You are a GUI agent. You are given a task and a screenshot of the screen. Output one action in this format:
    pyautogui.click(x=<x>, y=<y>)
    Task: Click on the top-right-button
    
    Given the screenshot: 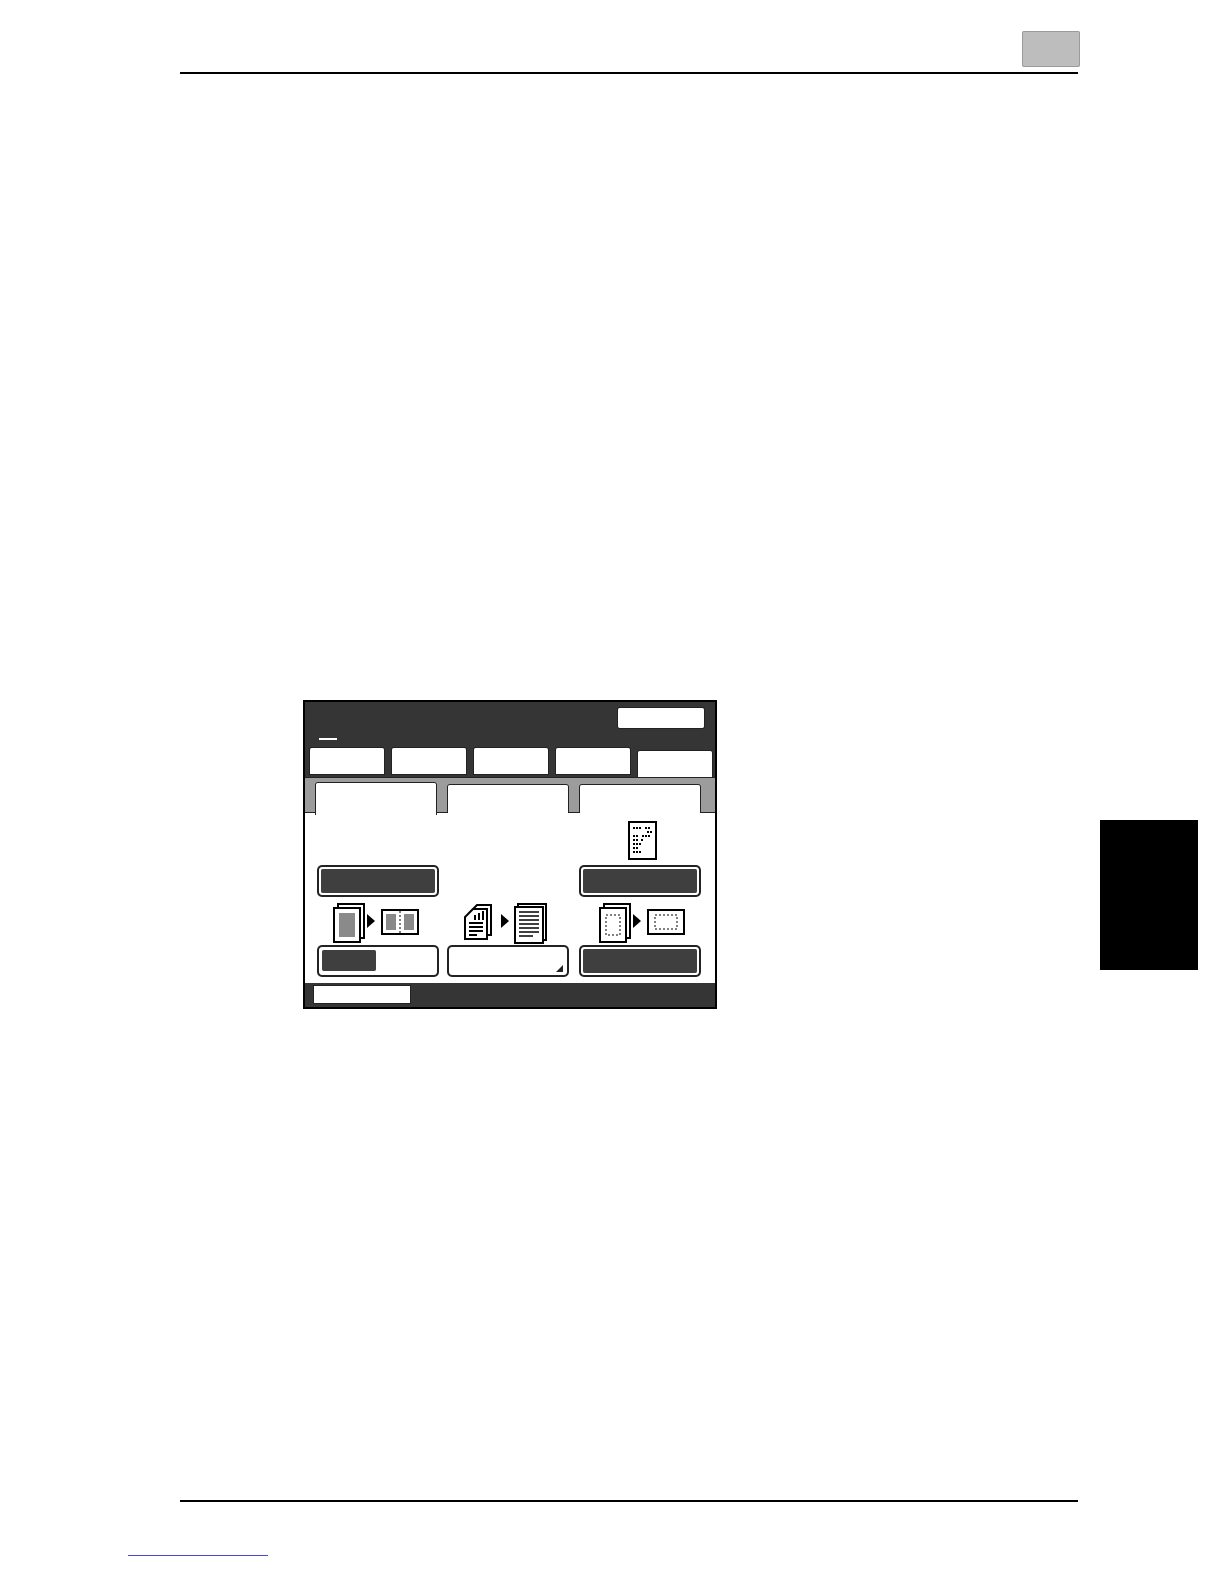 What is the action you would take?
    pyautogui.click(x=661, y=718)
    